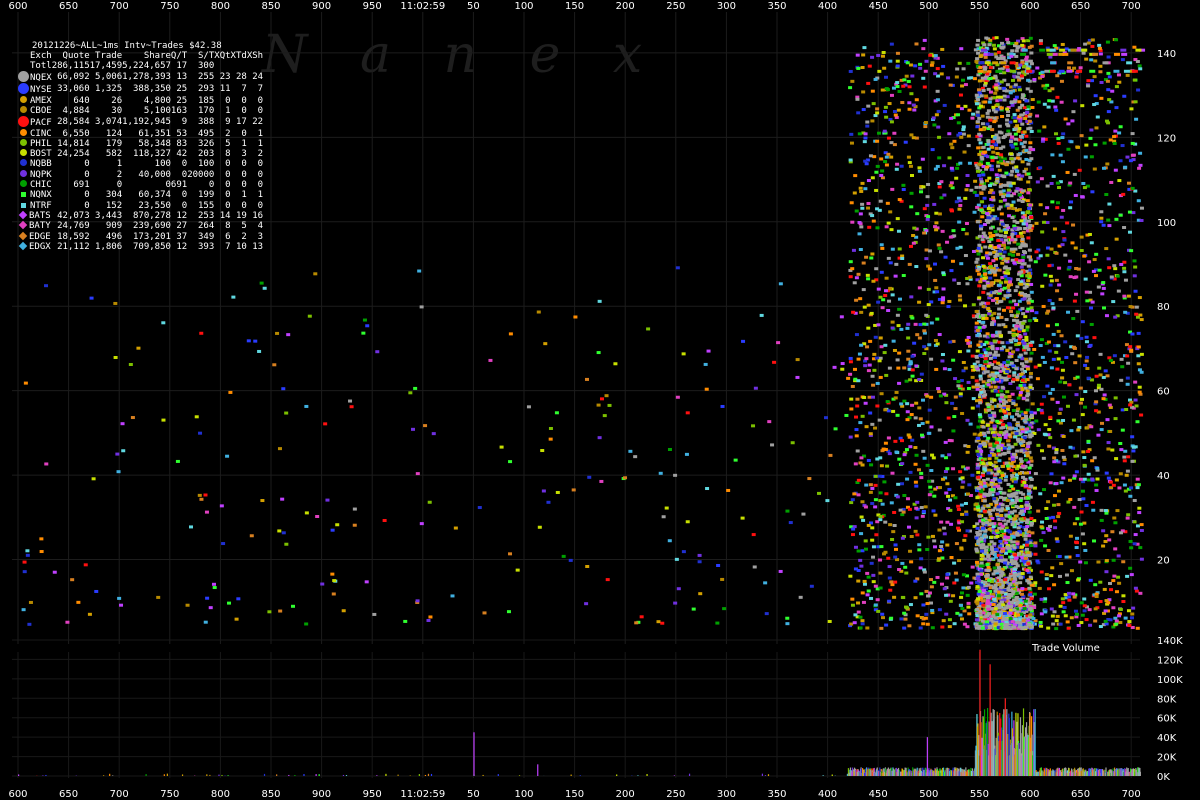  I want to click on y-tick: 20, so click(1163, 561).